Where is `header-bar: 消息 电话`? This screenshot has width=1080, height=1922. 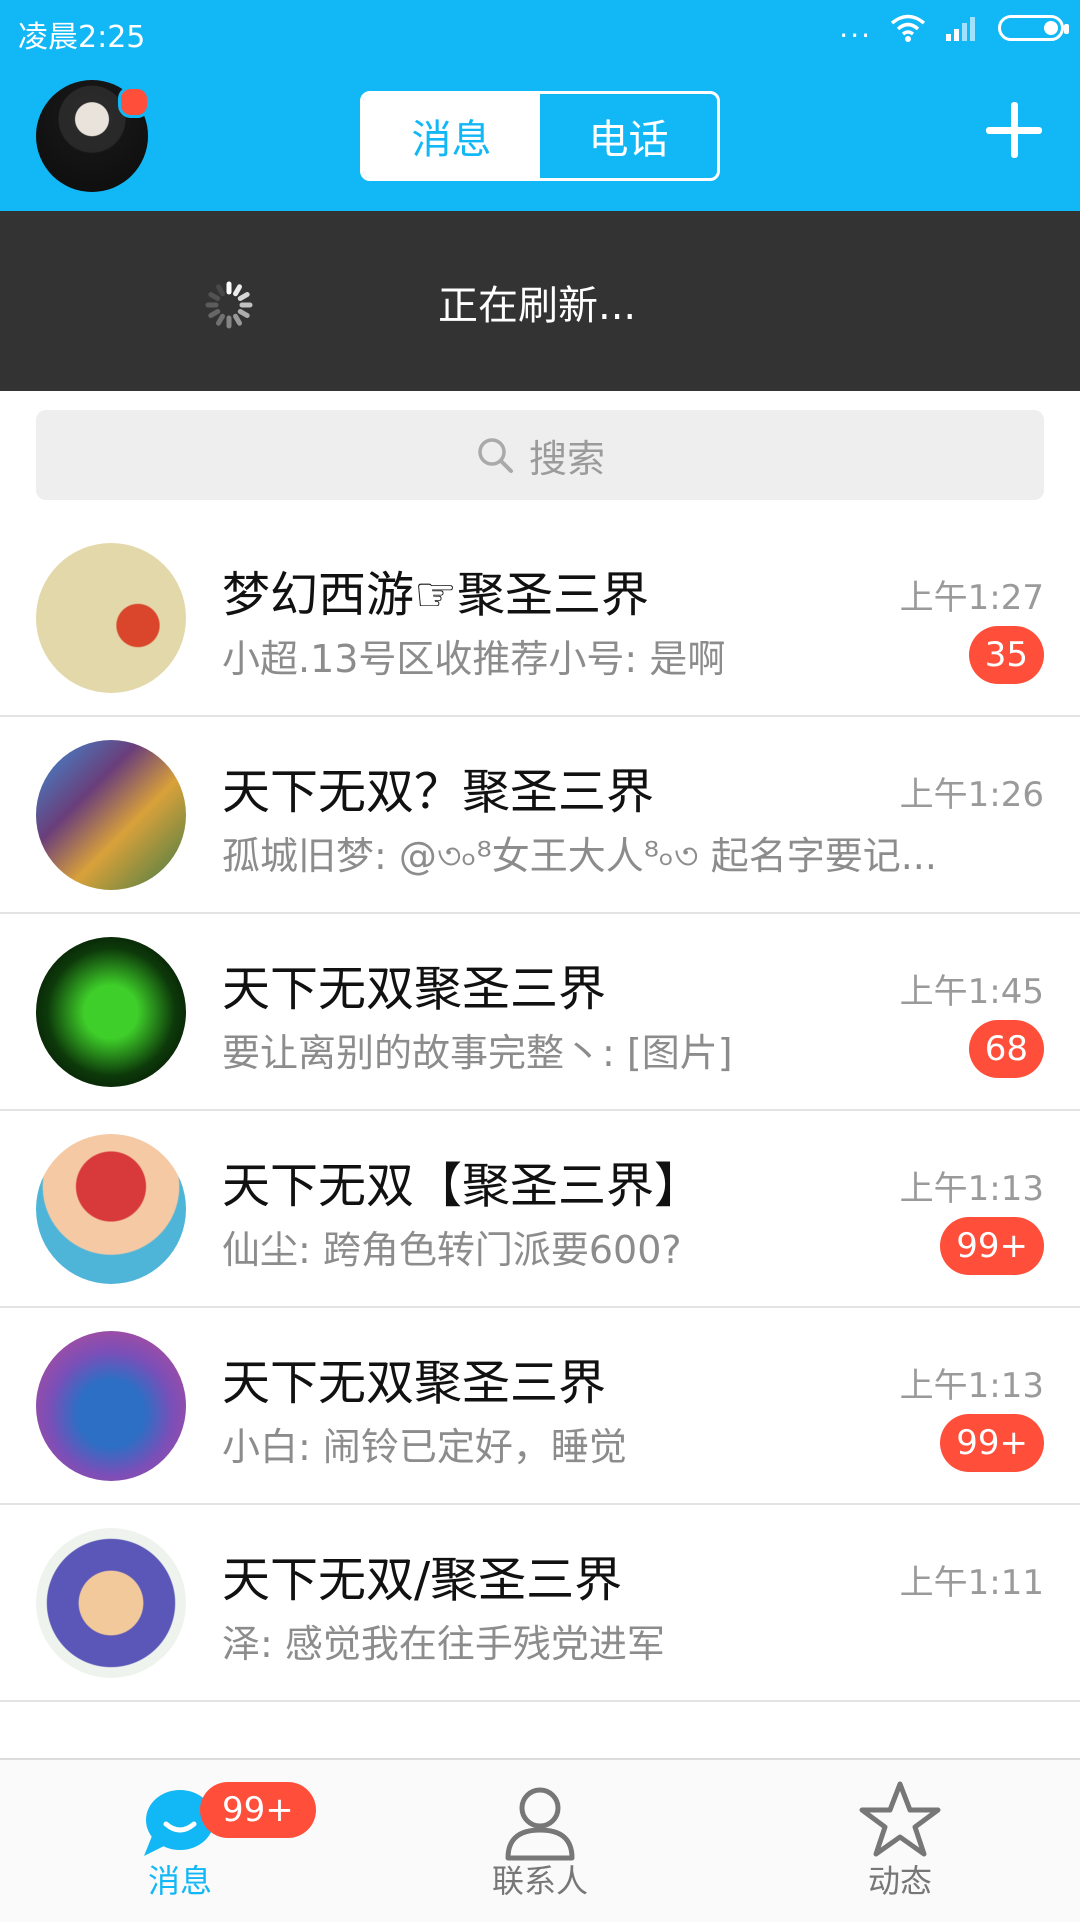 header-bar: 消息 电话 is located at coordinates (540, 136).